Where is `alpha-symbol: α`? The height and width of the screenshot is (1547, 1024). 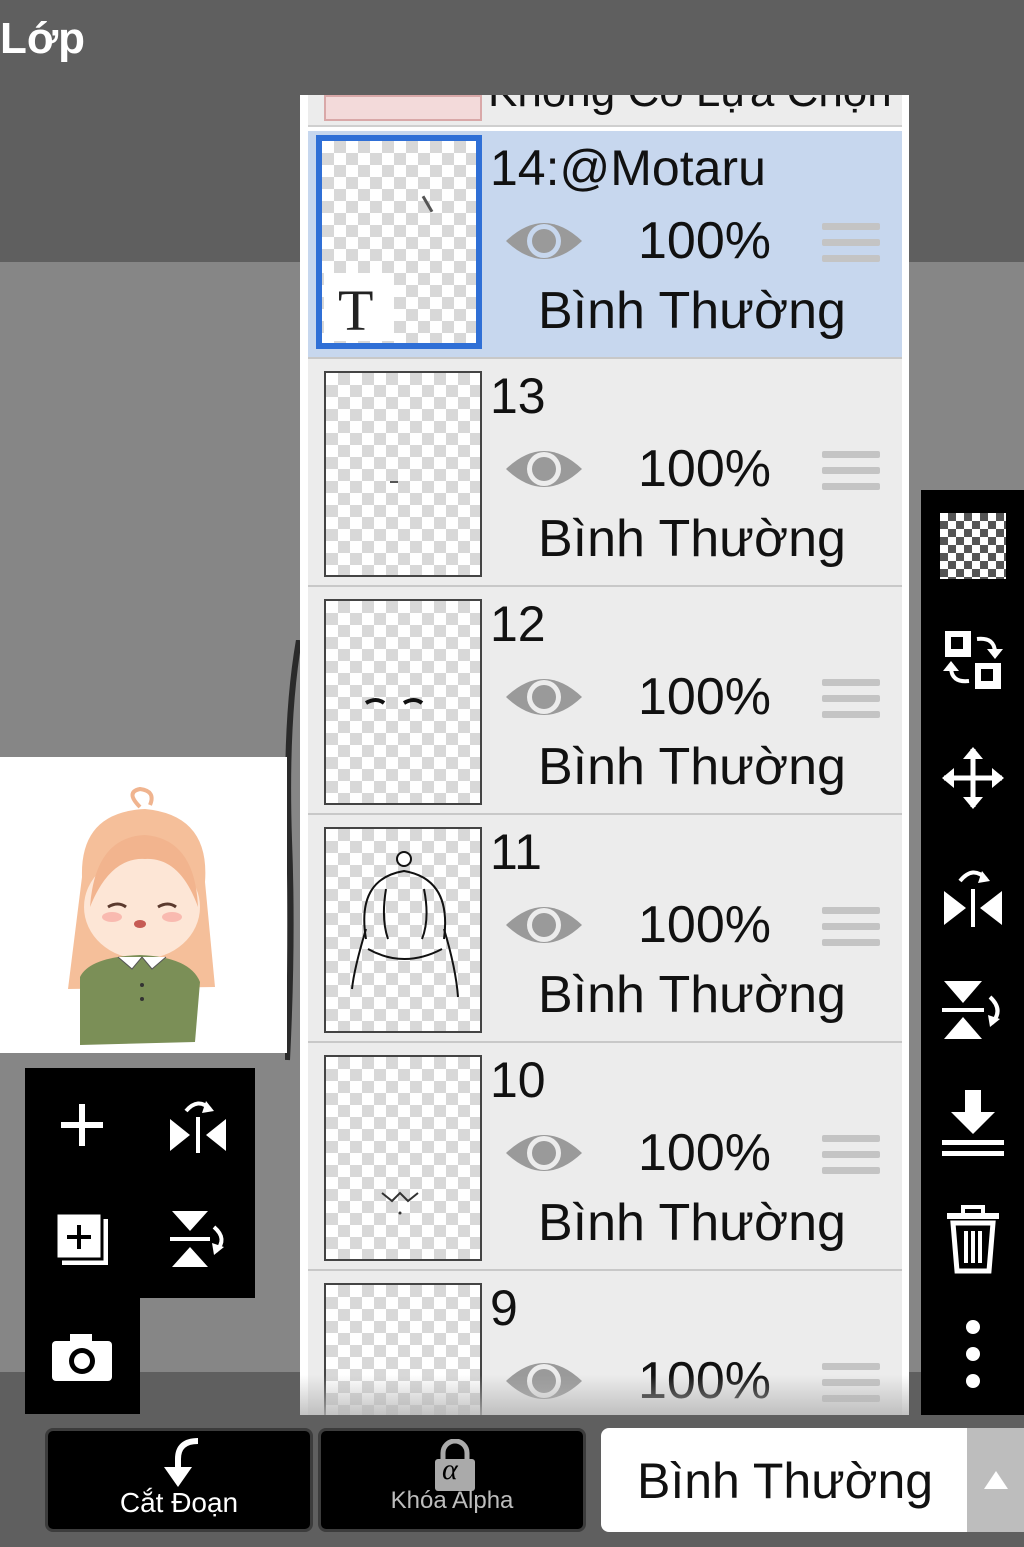
alpha-symbol: α is located at coordinates (450, 1469).